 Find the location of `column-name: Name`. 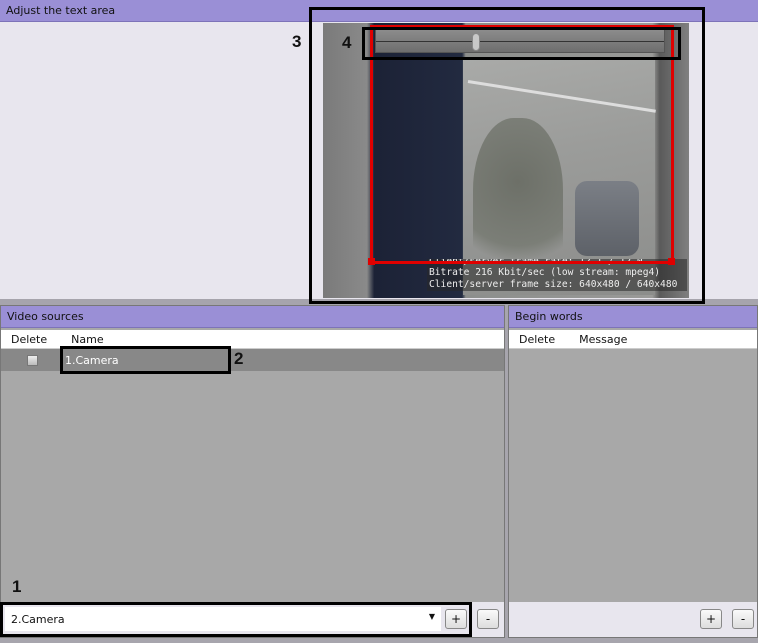

column-name: Name is located at coordinates (75, 339).